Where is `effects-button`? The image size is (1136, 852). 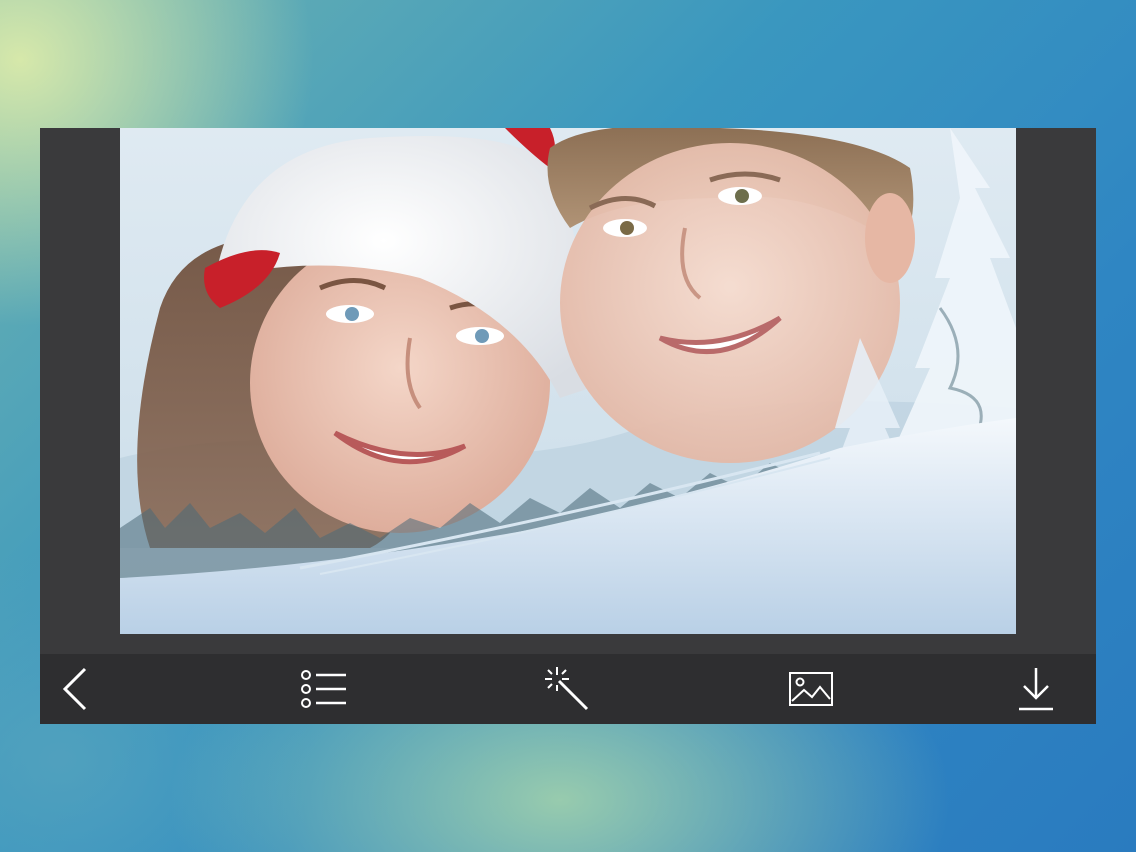
effects-button is located at coordinates (567, 689).